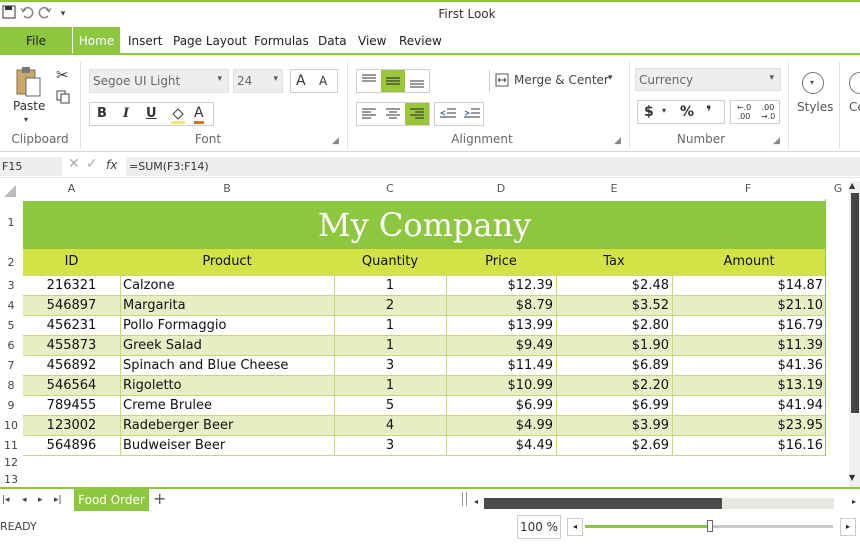 The image size is (860, 547). Describe the element at coordinates (71, 326) in the screenshot. I see `table-cell: 456231` at that location.